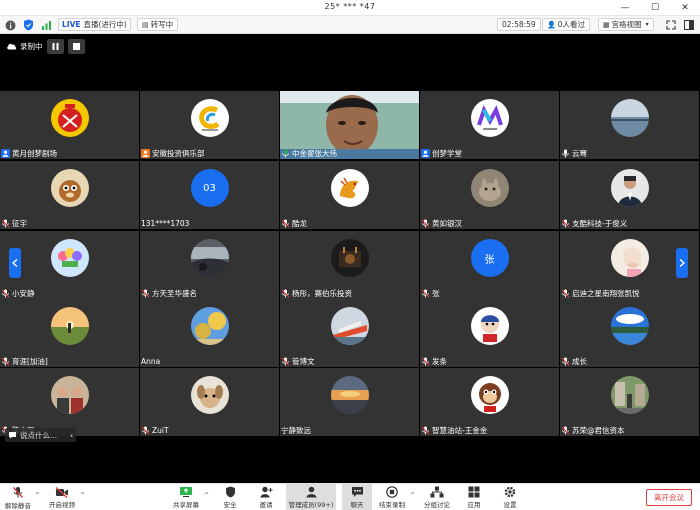 The height and width of the screenshot is (510, 700). What do you see at coordinates (625, 8) in the screenshot?
I see `minimize-icon: —` at bounding box center [625, 8].